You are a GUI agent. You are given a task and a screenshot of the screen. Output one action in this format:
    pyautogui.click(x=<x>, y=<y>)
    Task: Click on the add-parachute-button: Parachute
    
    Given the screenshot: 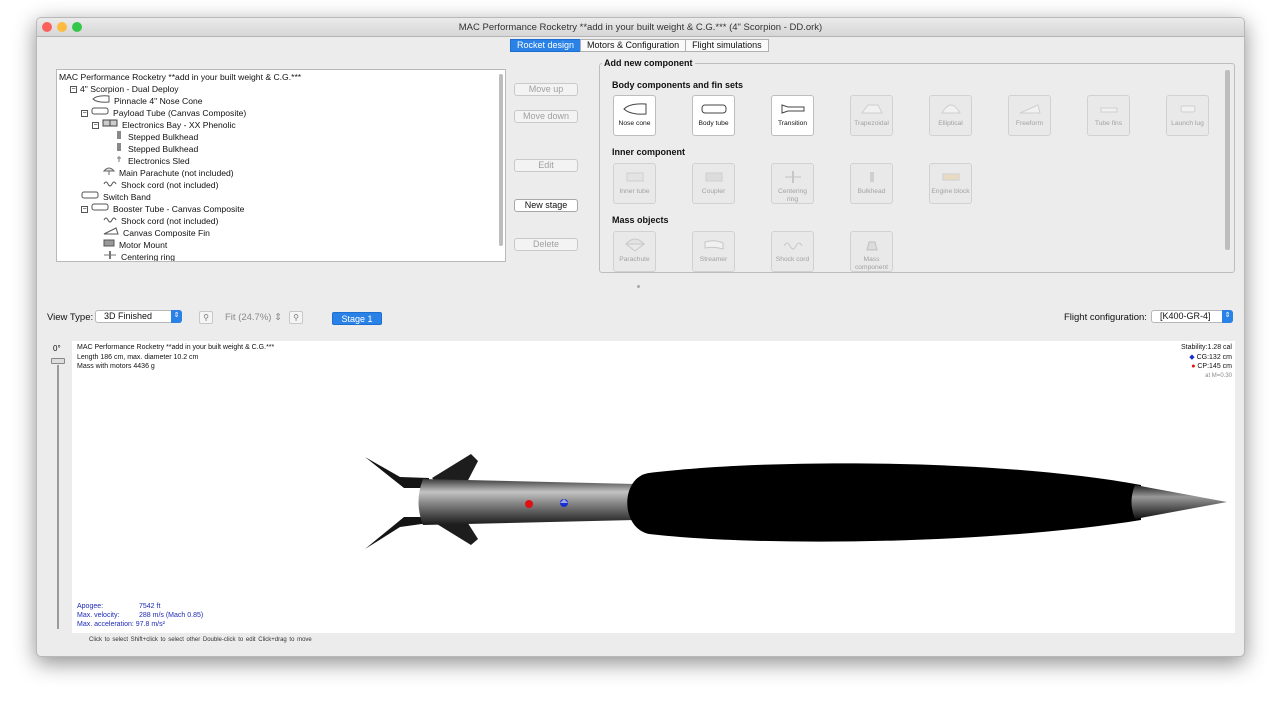 What is the action you would take?
    pyautogui.click(x=634, y=251)
    